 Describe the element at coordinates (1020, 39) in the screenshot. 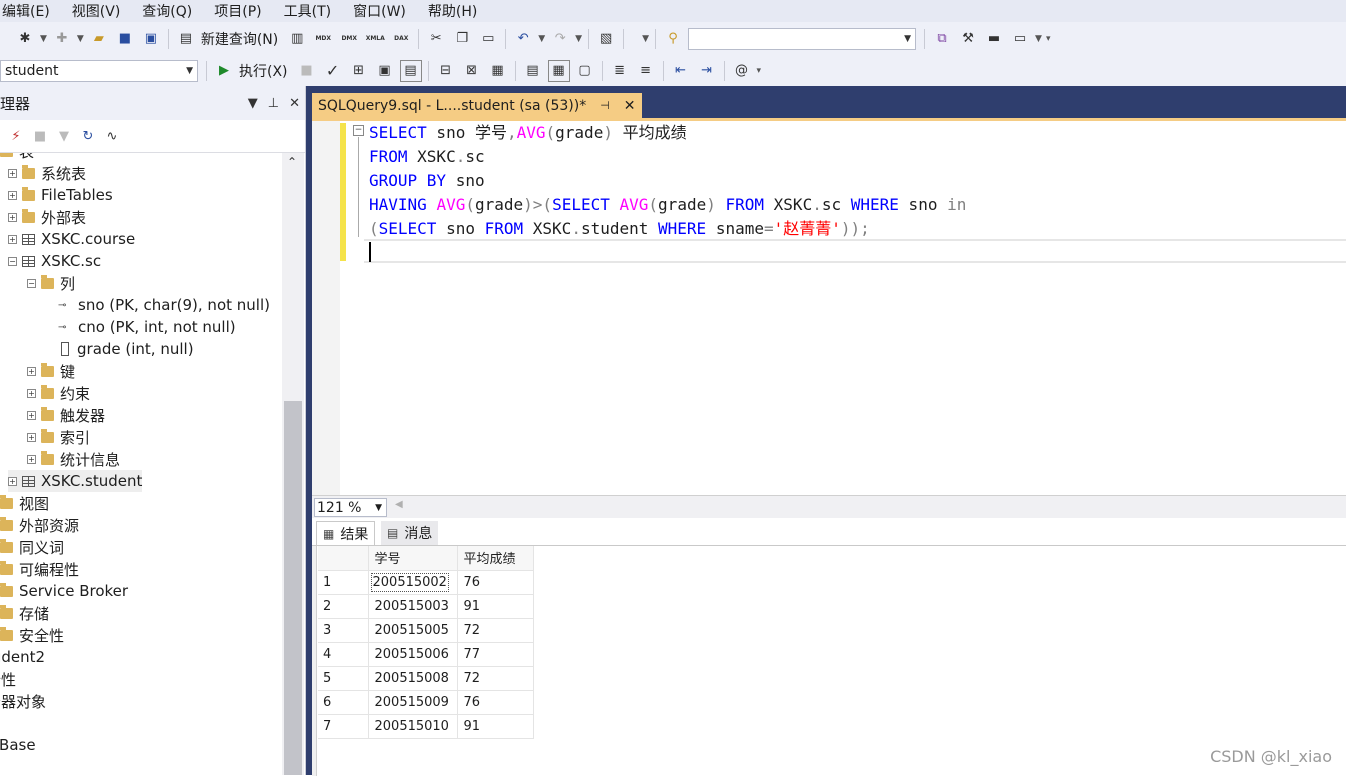

I see `command-window-icon: ▭` at that location.